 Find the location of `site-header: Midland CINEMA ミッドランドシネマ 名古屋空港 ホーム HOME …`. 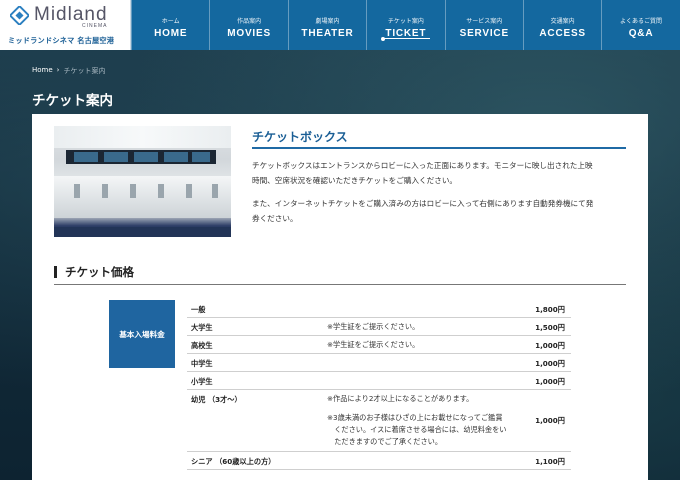

site-header: Midland CINEMA ミッドランドシネマ 名古屋空港 ホーム HOME … is located at coordinates (340, 25).